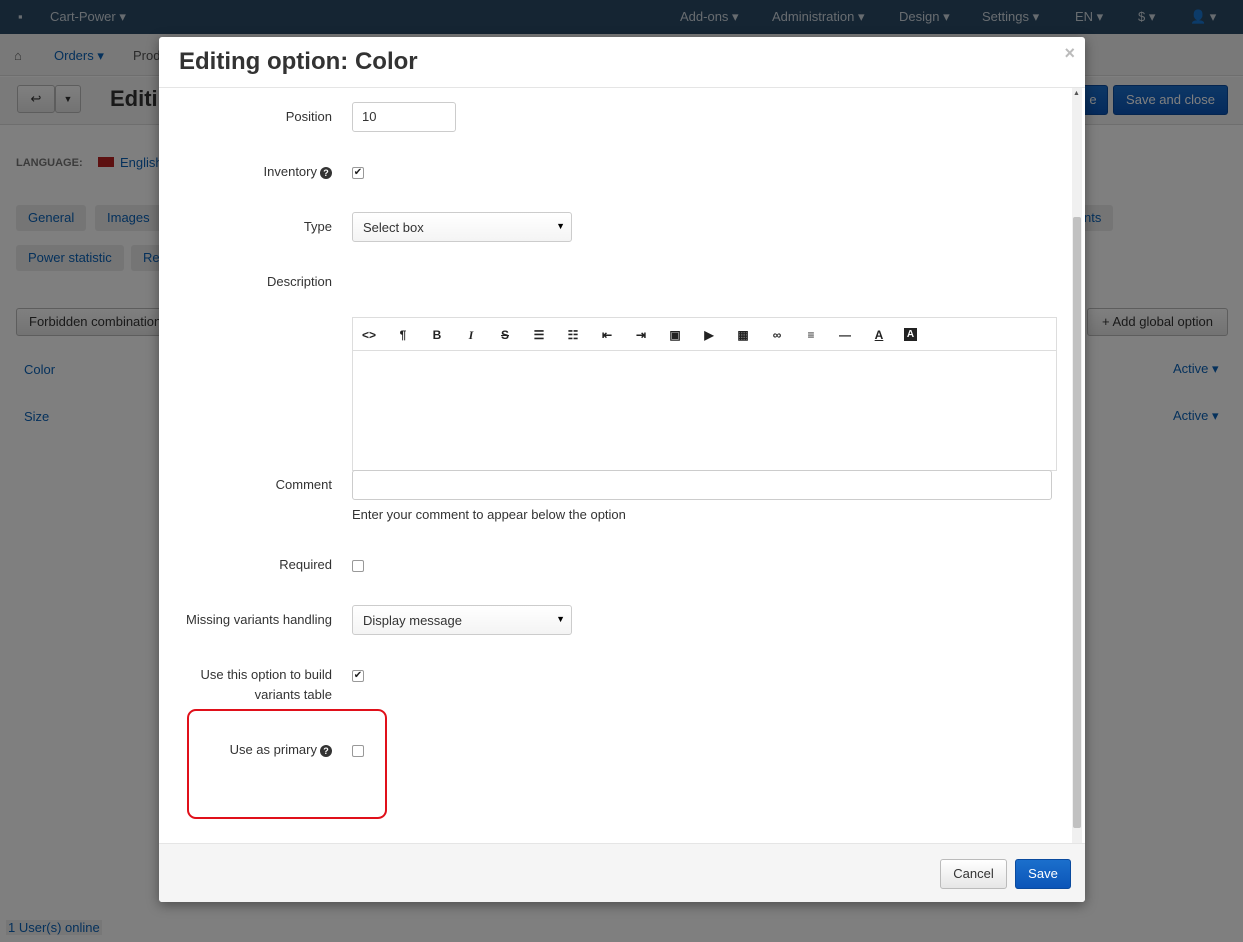 The height and width of the screenshot is (942, 1243). Describe the element at coordinates (437, 335) in the screenshot. I see `bold-icon: B` at that location.